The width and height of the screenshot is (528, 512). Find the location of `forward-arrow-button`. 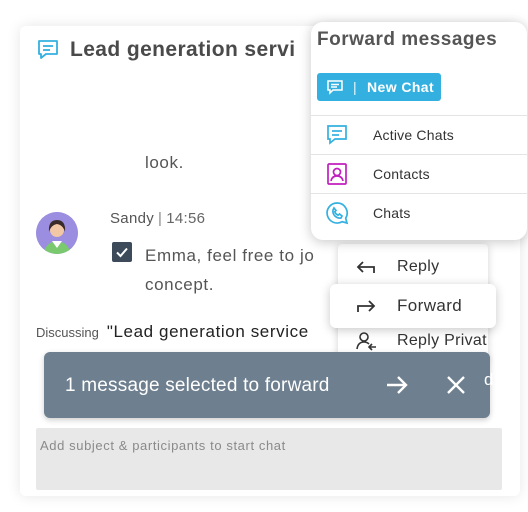

forward-arrow-button is located at coordinates (397, 385).